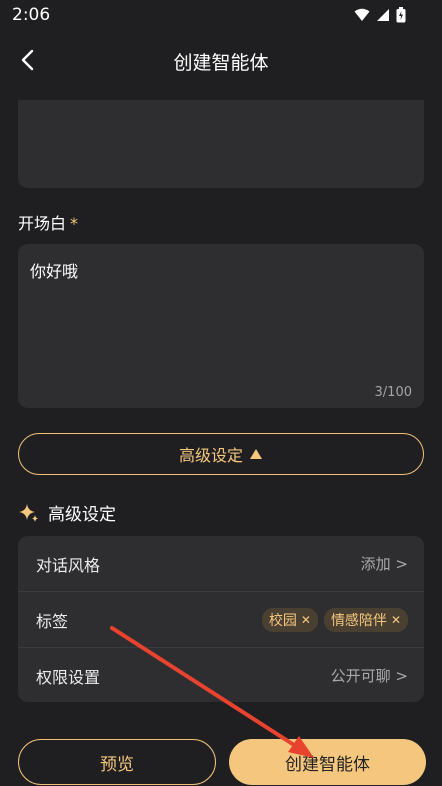 Image resolution: width=442 pixels, height=786 pixels. I want to click on advanced-section-title: 高级设定, so click(82, 515).